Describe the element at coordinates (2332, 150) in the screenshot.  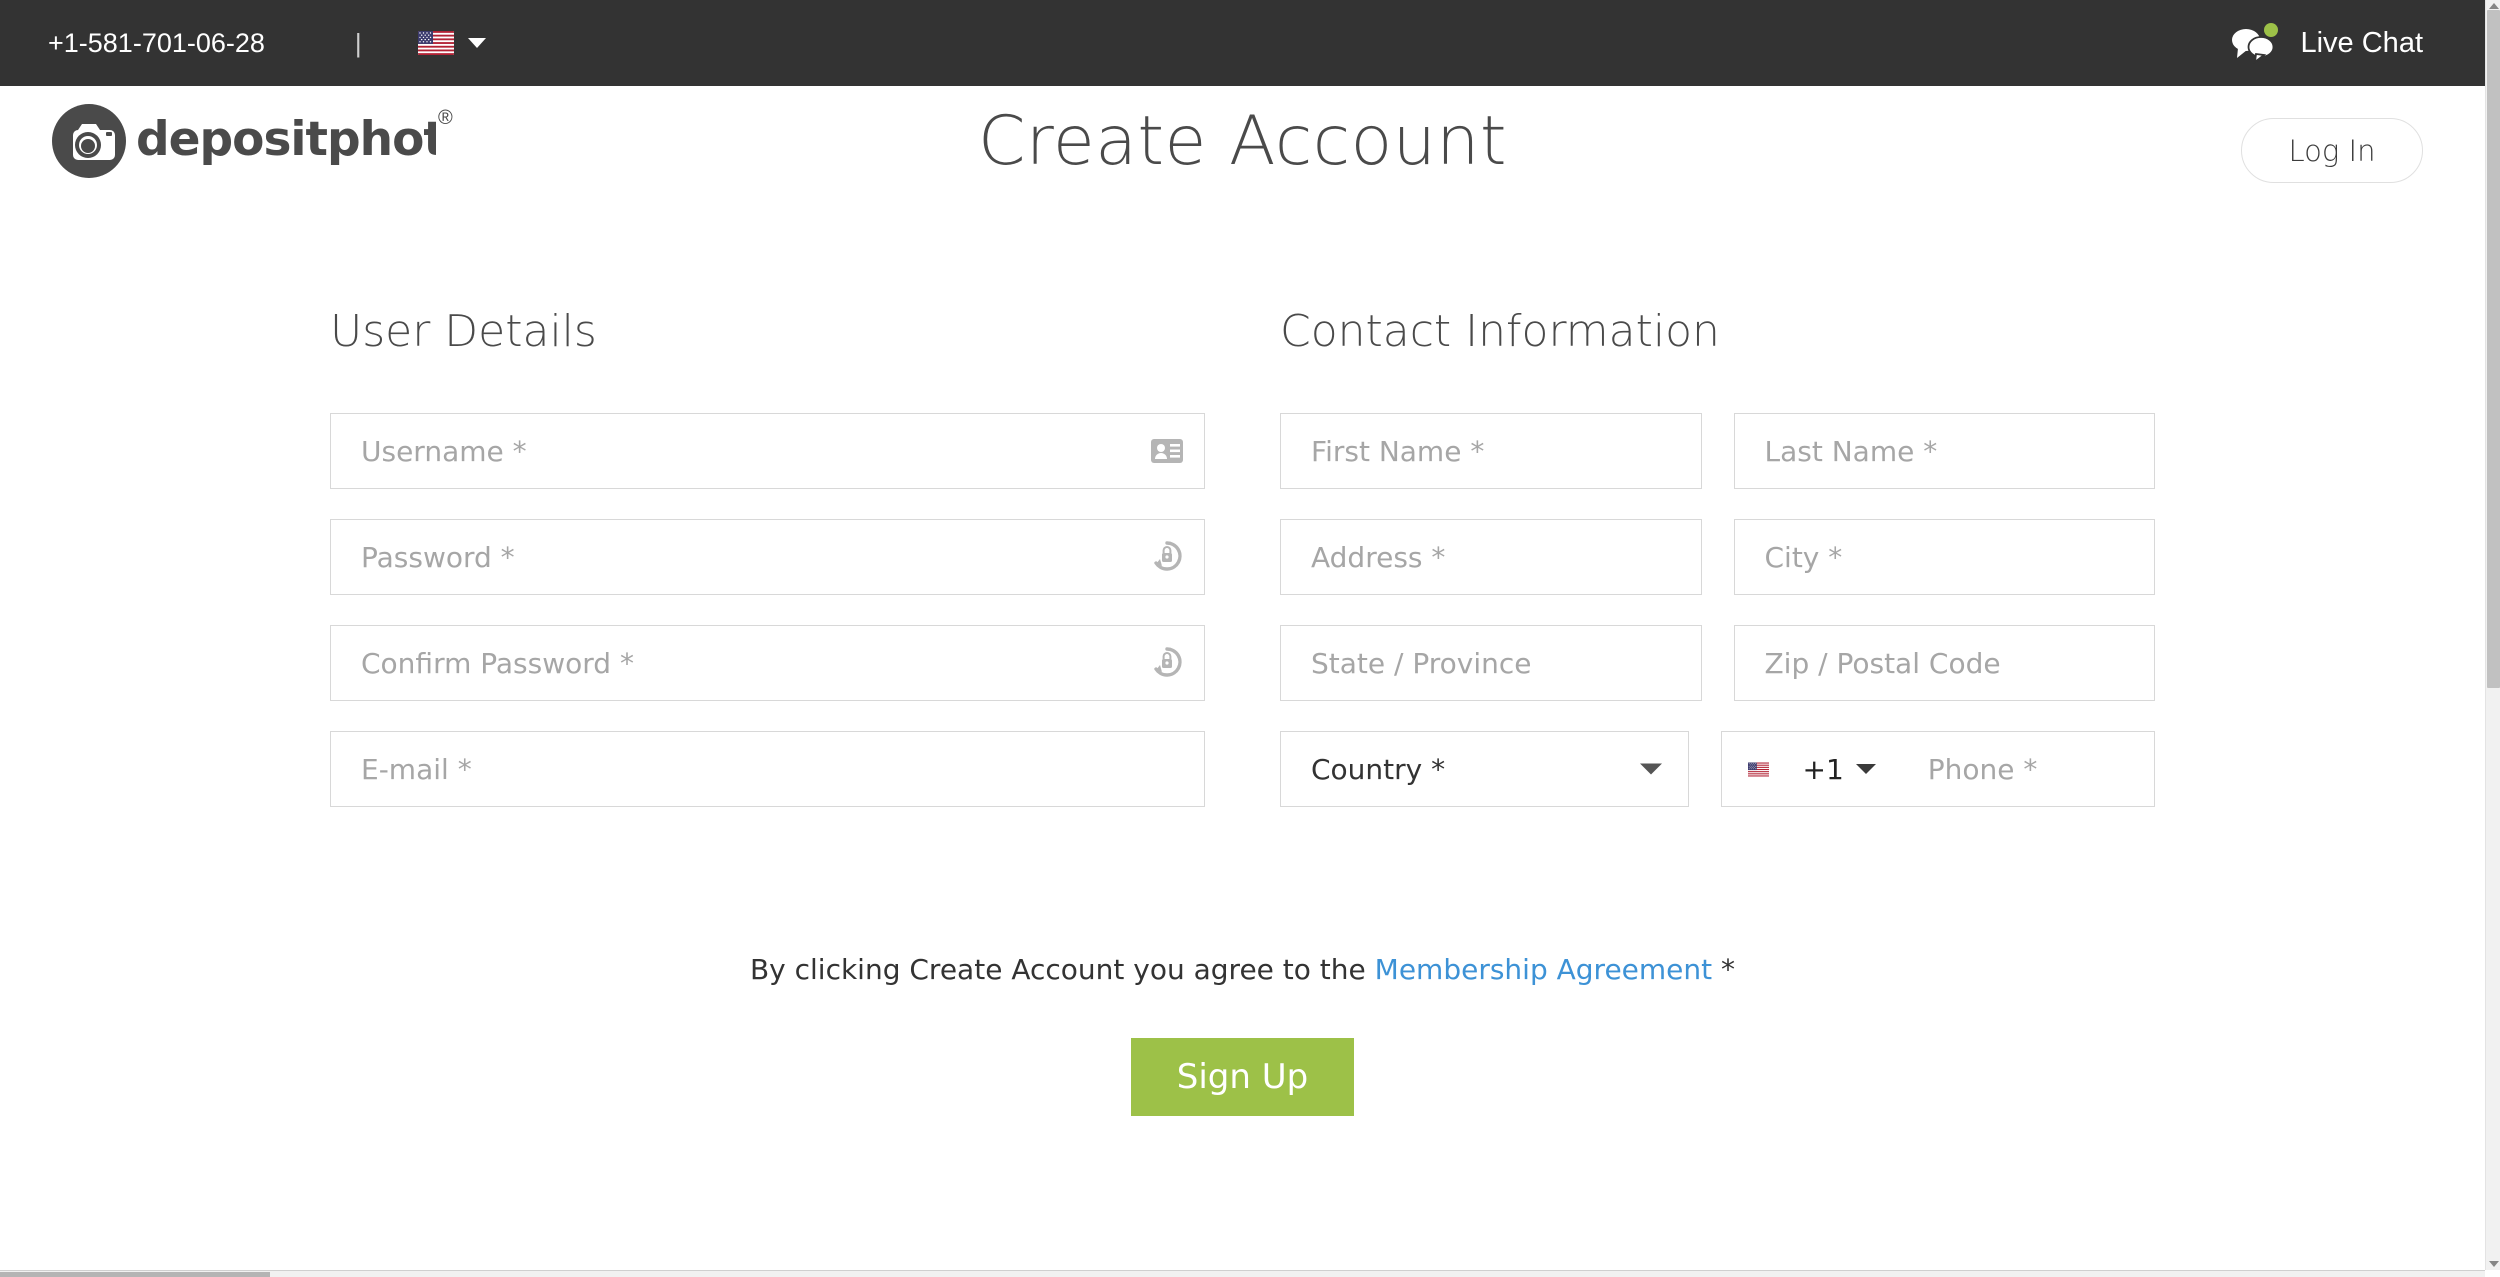
I see `log-in-button: Log In` at that location.